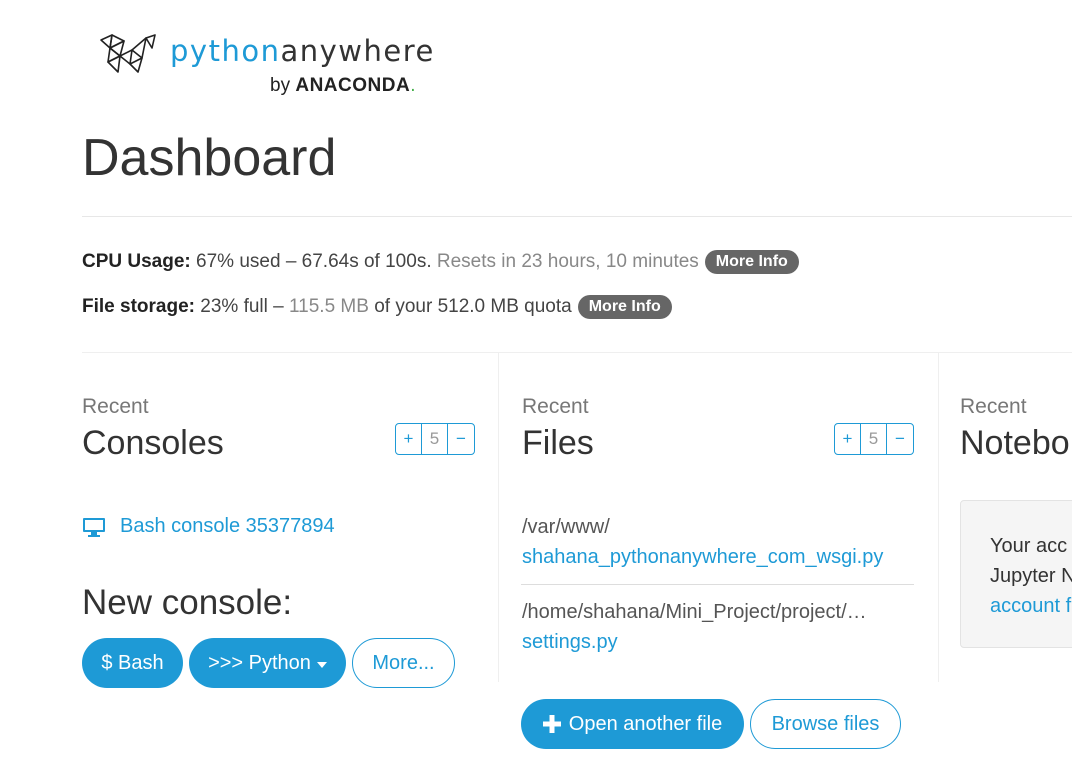  Describe the element at coordinates (1029, 546) in the screenshot. I see `notebooks-info-line: Your acc` at that location.